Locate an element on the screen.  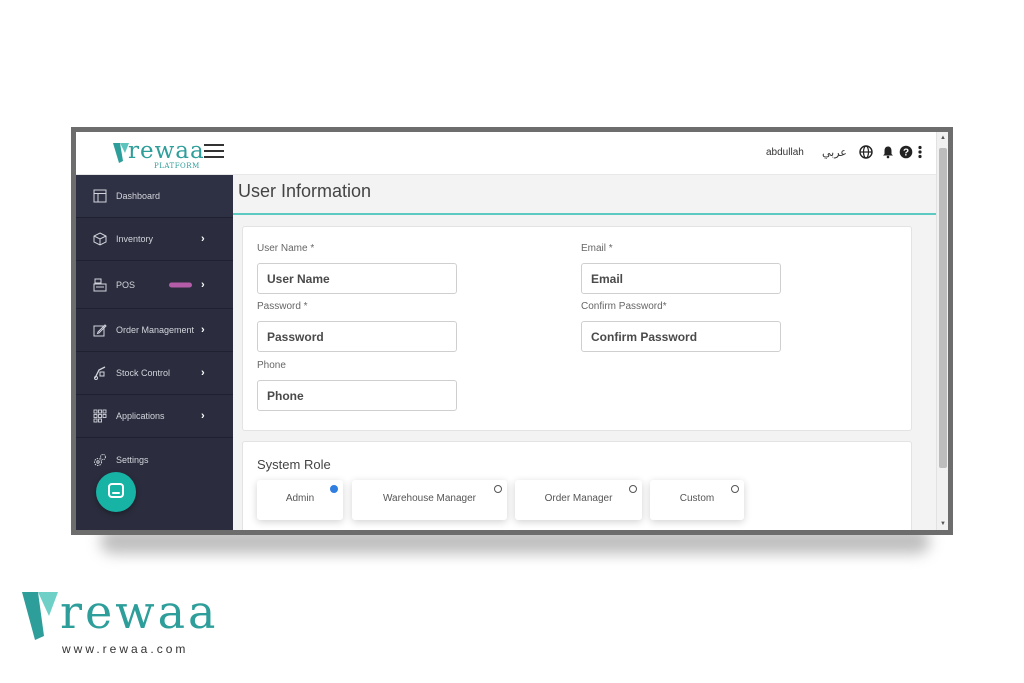
bell-icon is located at coordinates (888, 152).